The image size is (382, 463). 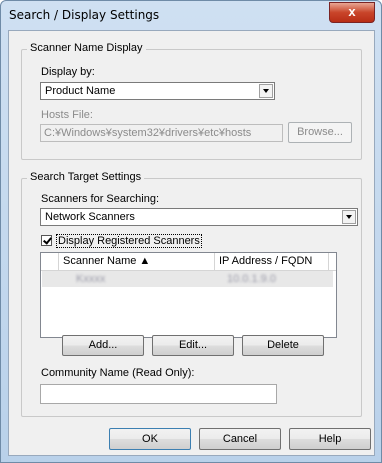 I want to click on help-label: Help, so click(x=330, y=439).